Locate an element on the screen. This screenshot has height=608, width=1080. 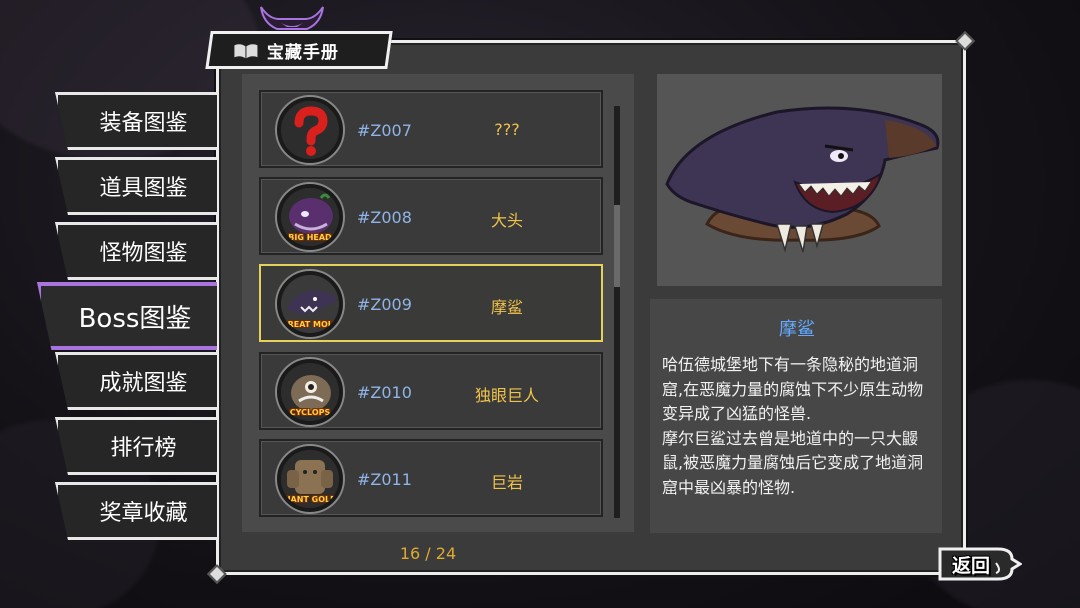
list-scrollbar-track is located at coordinates (617, 312).